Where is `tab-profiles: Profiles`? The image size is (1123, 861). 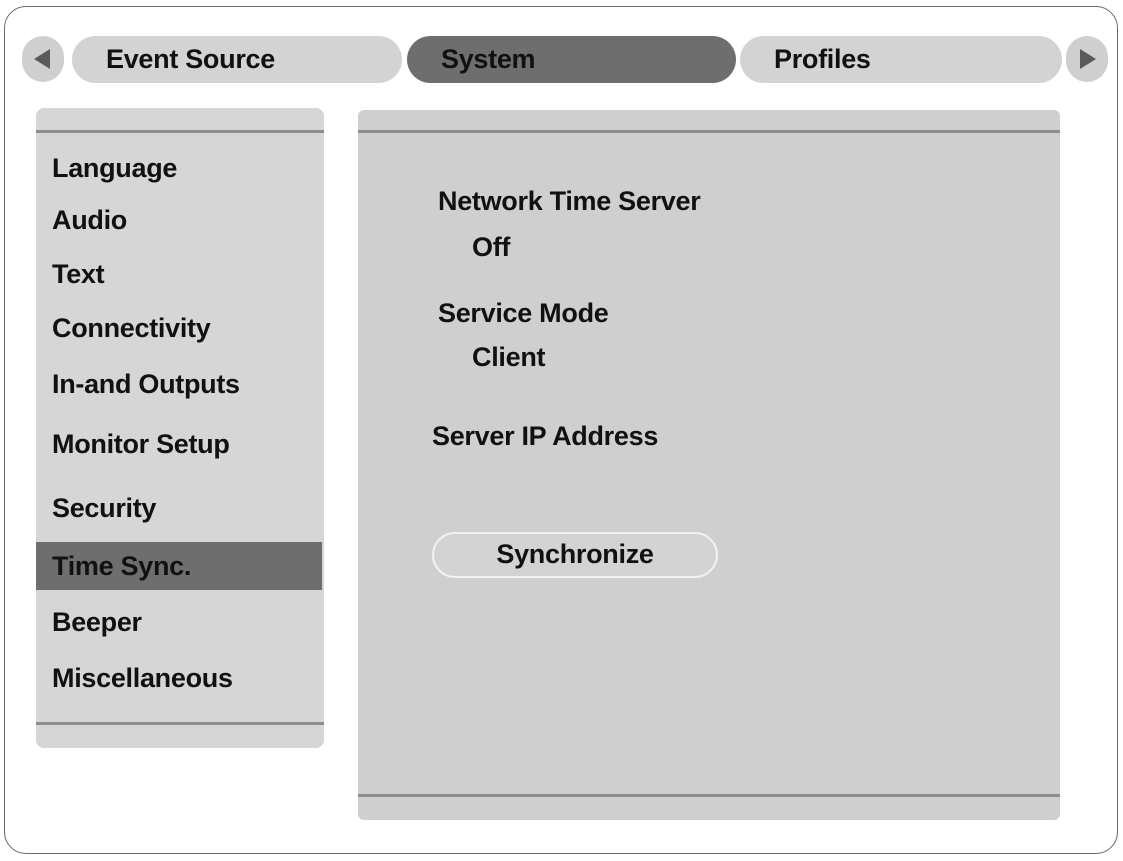
tab-profiles: Profiles is located at coordinates (901, 59).